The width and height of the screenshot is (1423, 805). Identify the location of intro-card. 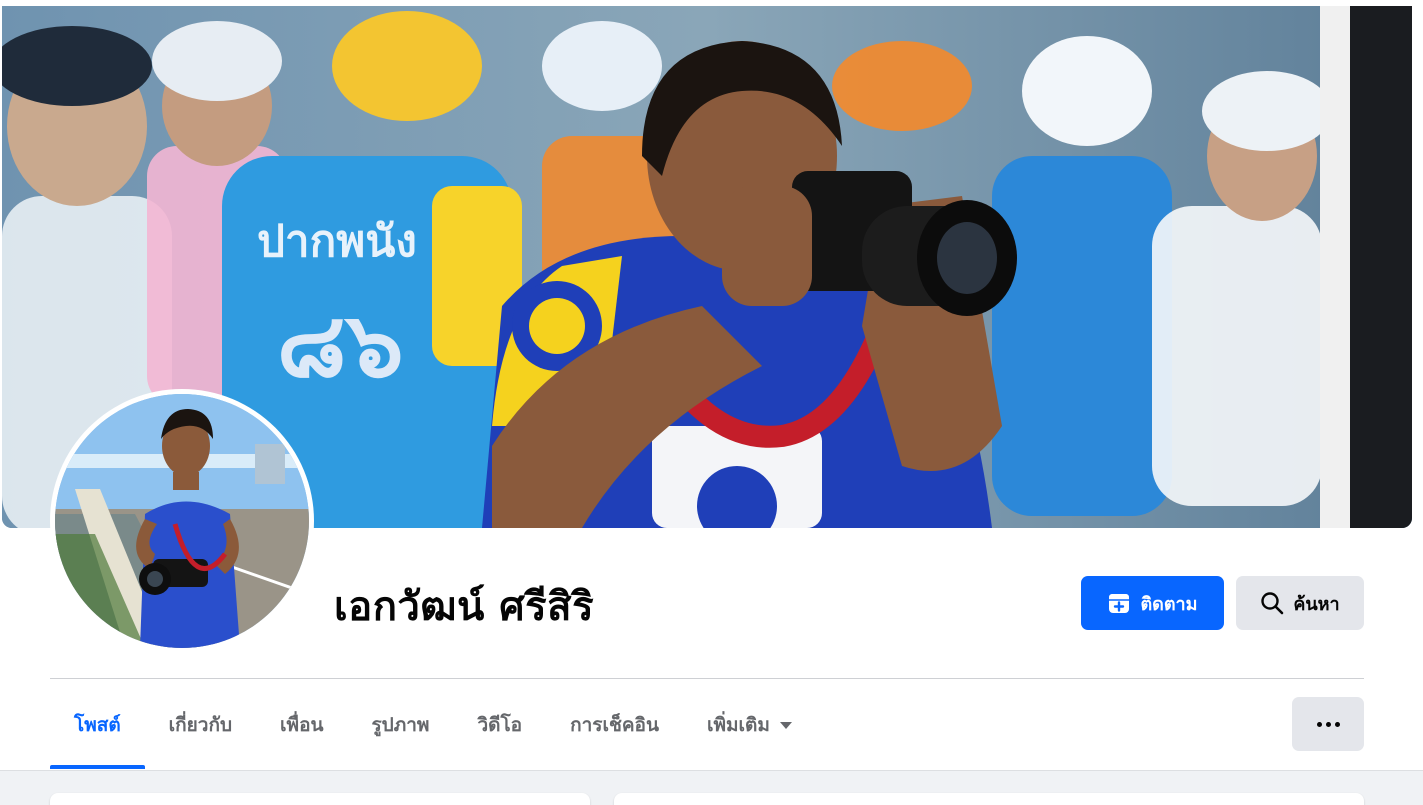
(320, 799).